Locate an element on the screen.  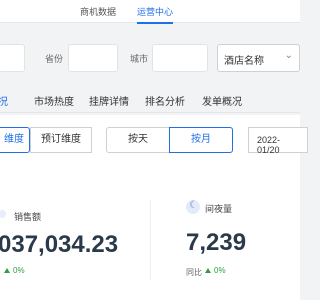
tab-listing-details: 挂牌详情 is located at coordinates (109, 100).